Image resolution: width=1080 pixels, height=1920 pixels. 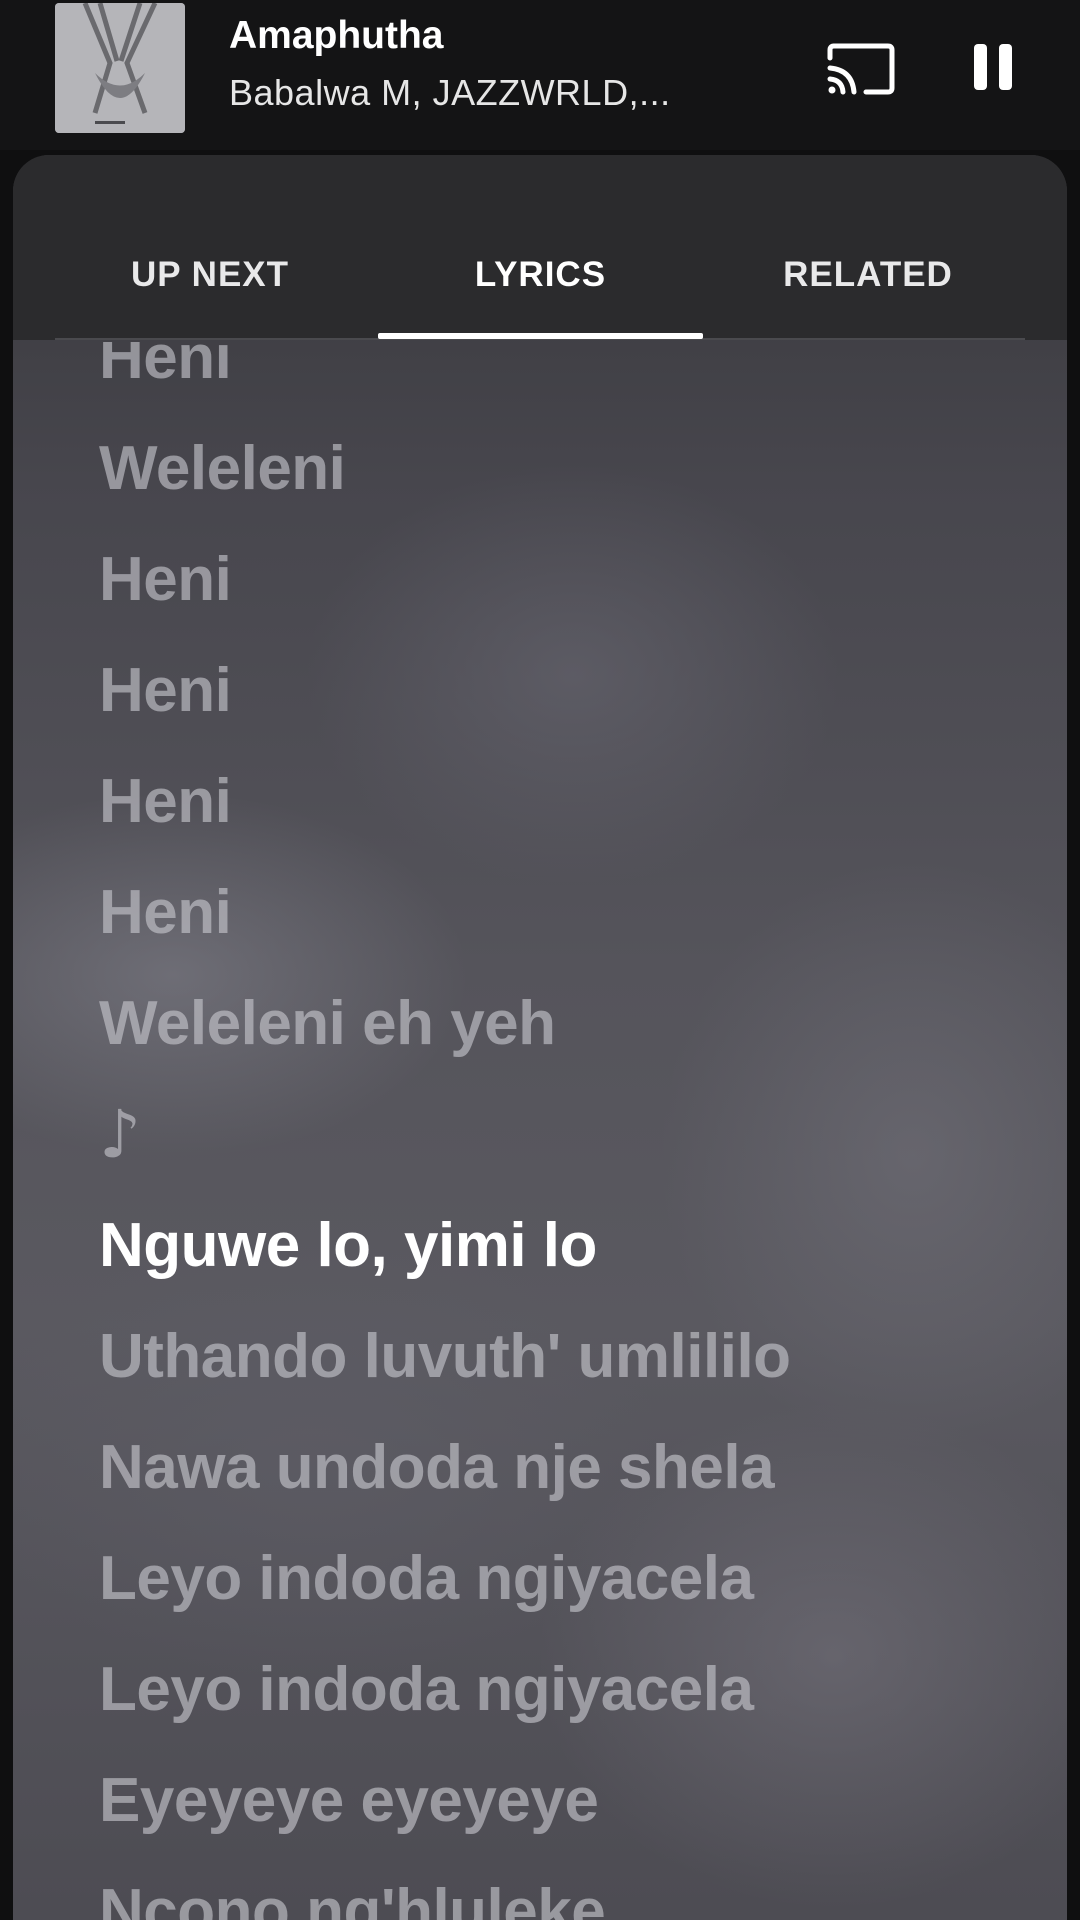 I want to click on pause-icon, so click(x=993, y=67).